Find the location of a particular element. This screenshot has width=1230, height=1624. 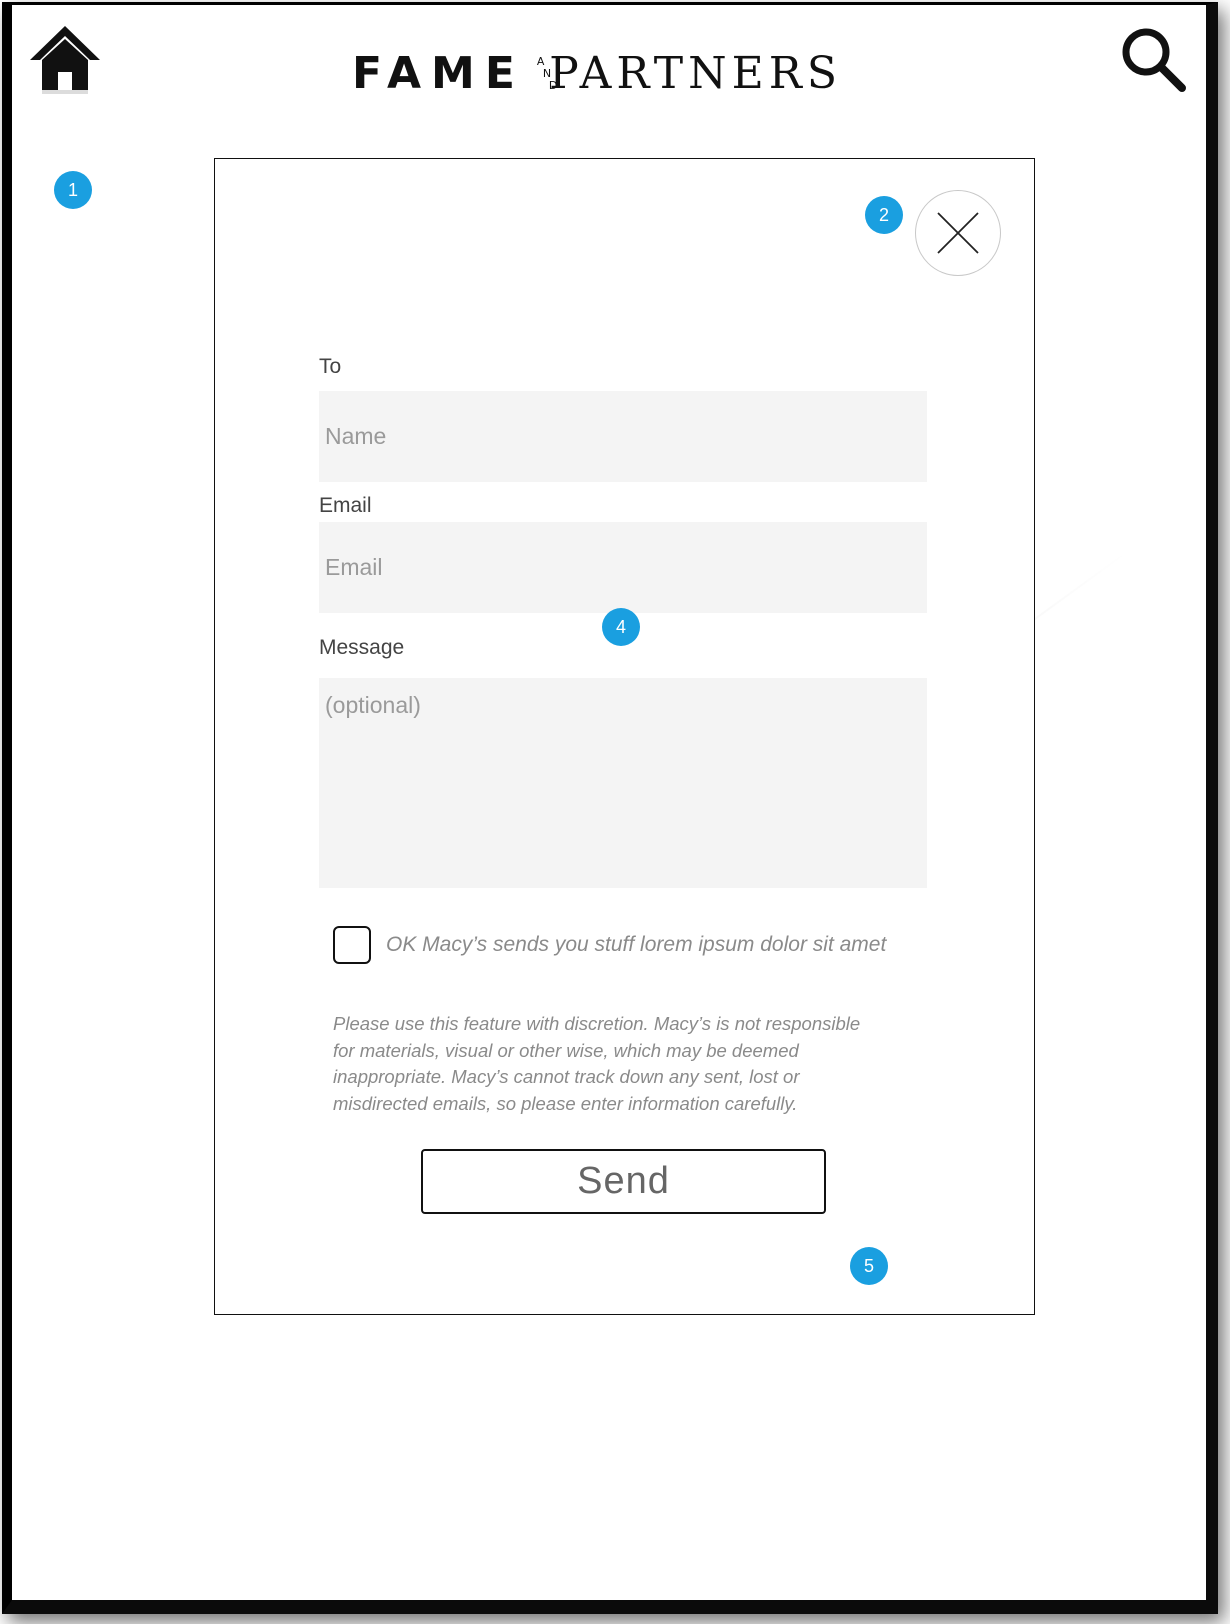

search-button is located at coordinates (1154, 60).